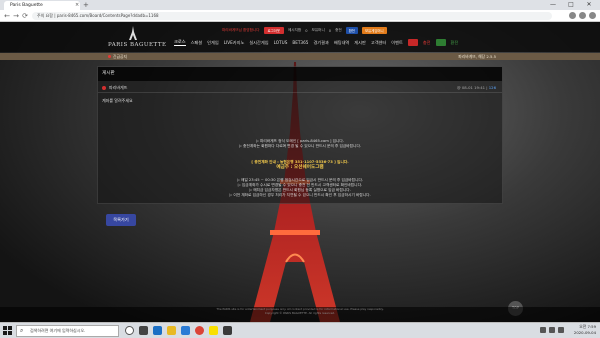  I want to click on explorer-icon, so click(171, 330).